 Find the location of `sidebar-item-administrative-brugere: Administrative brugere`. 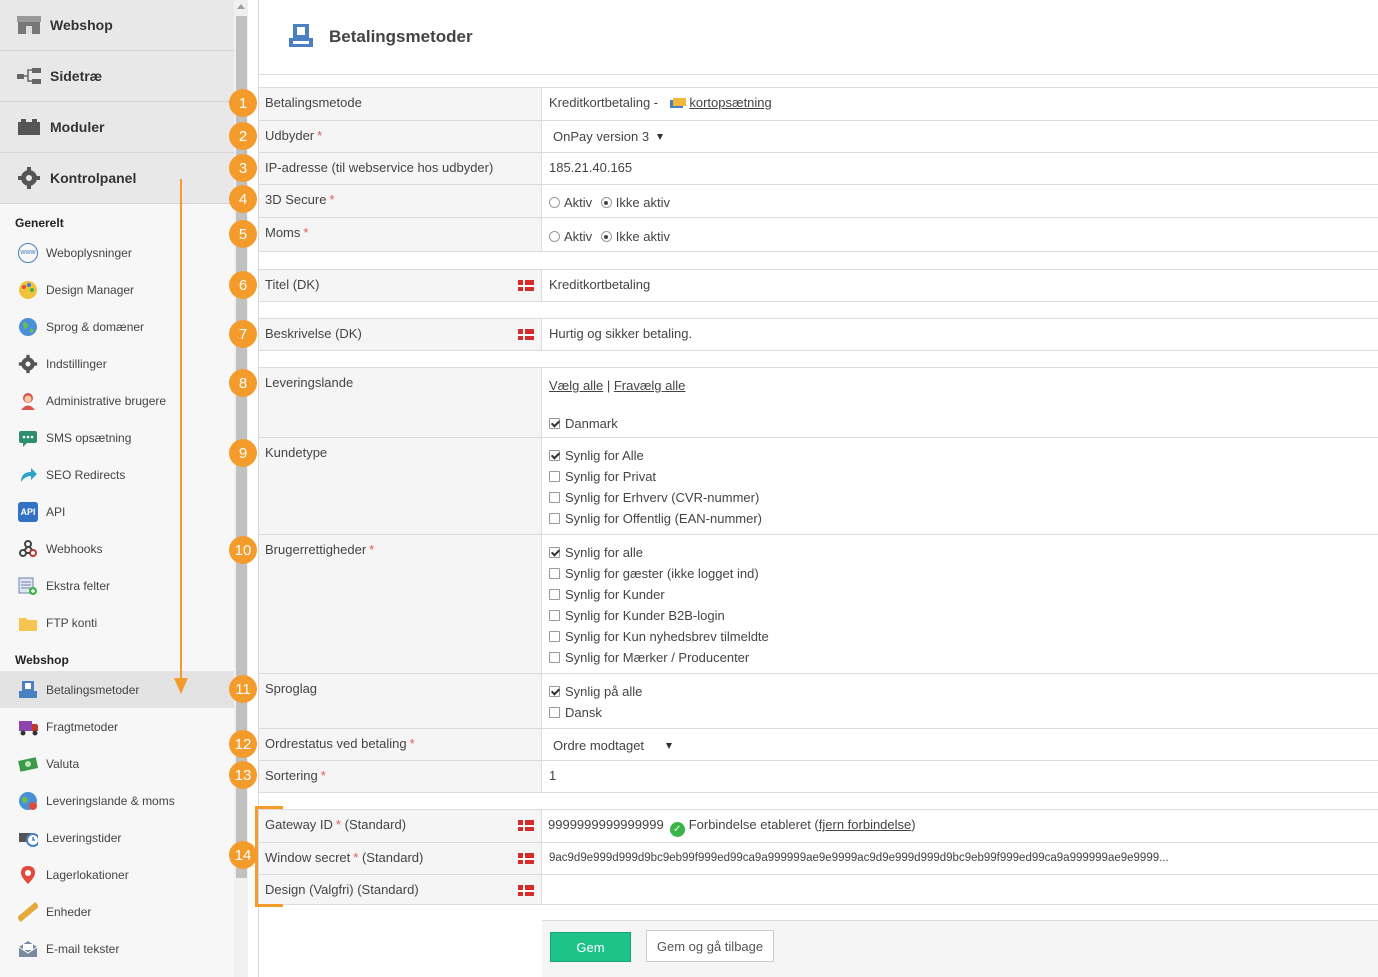

sidebar-item-administrative-brugere: Administrative brugere is located at coordinates (117, 400).